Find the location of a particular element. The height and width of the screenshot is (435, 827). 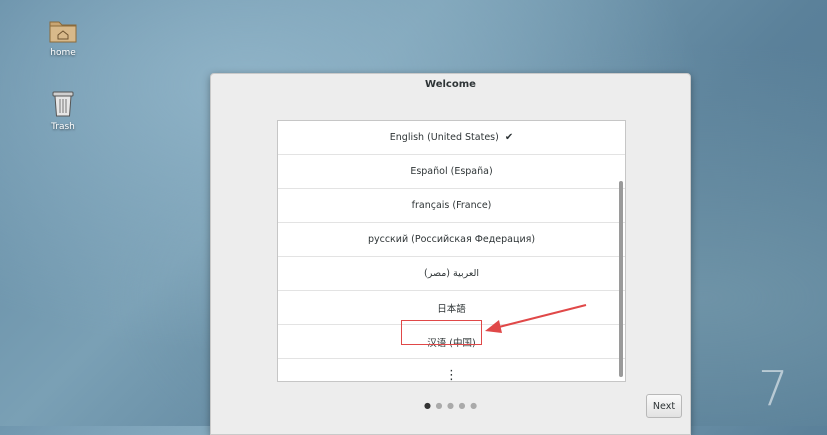

language-item-french: français (France) is located at coordinates (451, 206).